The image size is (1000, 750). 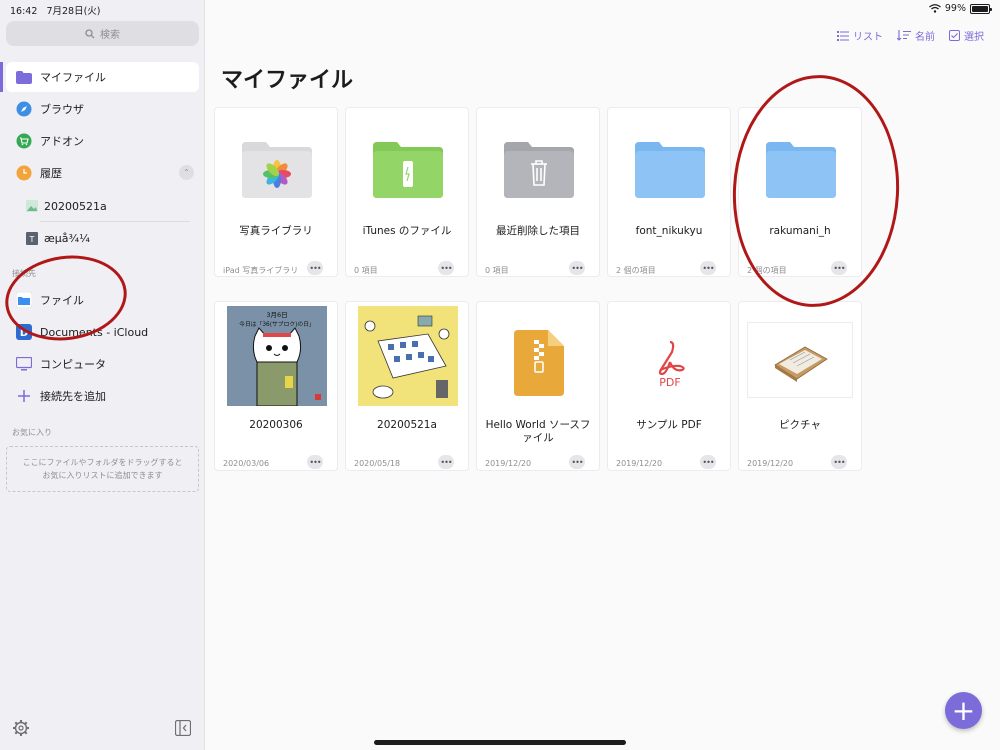 I want to click on text-file-icon: T, so click(x=32, y=238).